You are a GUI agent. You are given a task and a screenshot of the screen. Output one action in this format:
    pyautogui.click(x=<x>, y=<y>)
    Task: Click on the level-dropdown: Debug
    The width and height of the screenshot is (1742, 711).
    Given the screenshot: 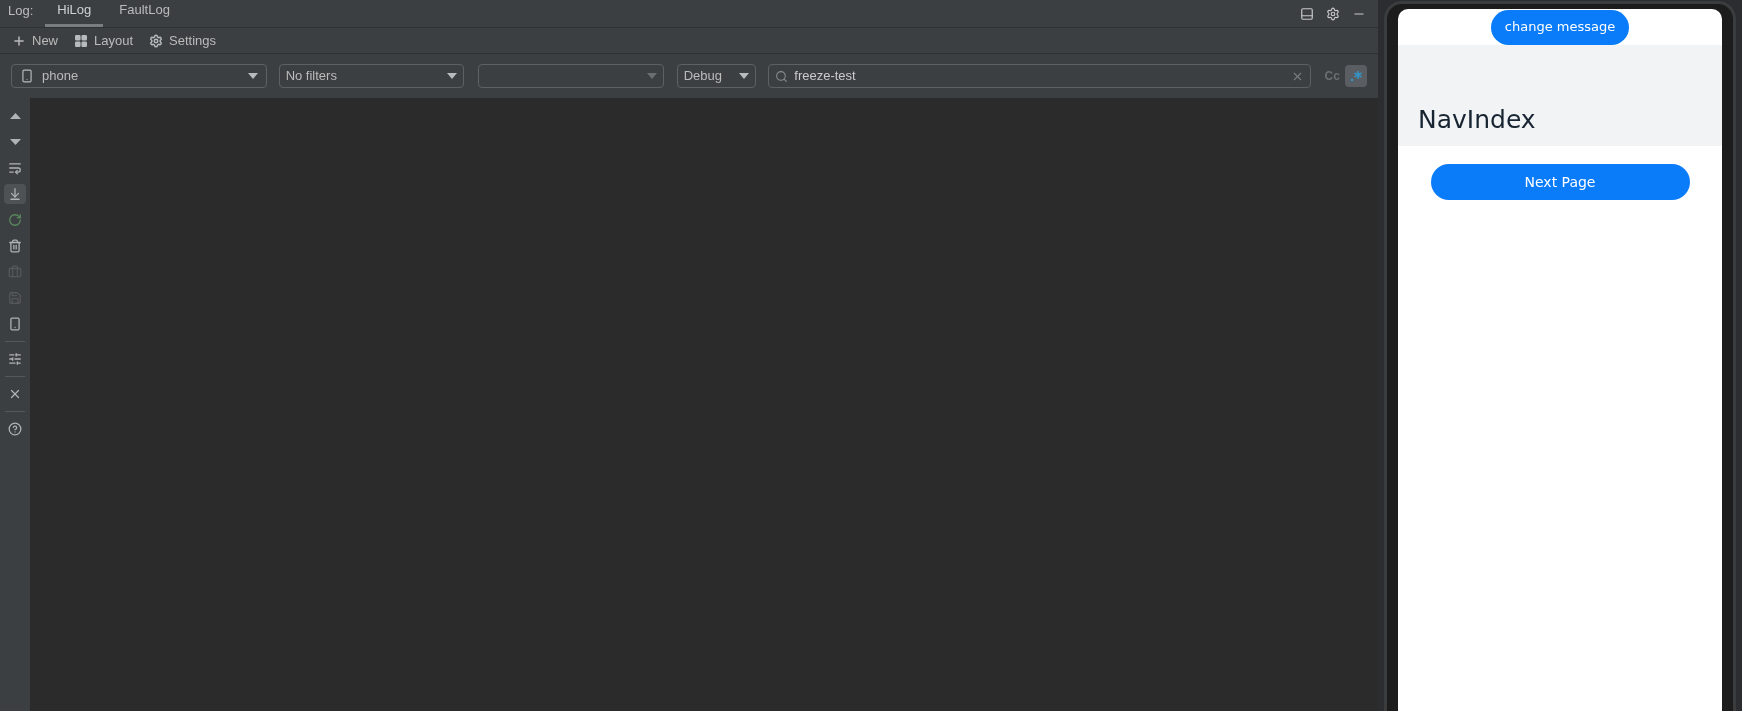 What is the action you would take?
    pyautogui.click(x=716, y=76)
    